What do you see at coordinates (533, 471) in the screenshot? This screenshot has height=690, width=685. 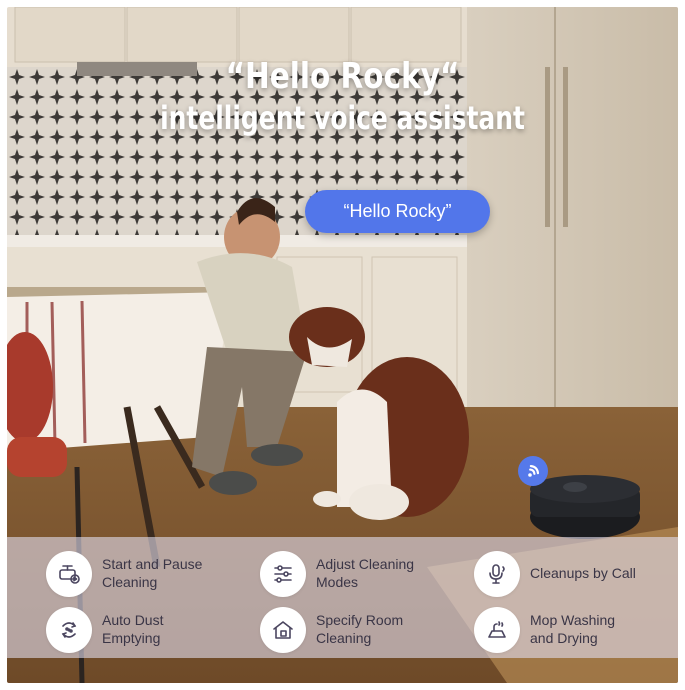 I see `wifi-signal-icon` at bounding box center [533, 471].